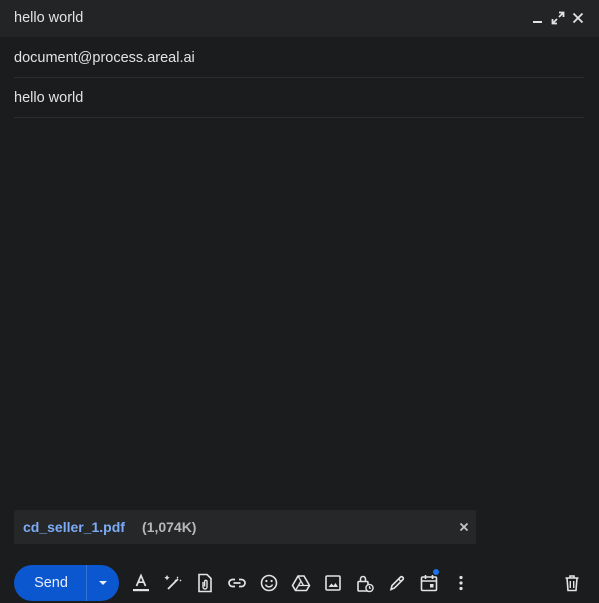 Image resolution: width=599 pixels, height=603 pixels. I want to click on notification-dot, so click(436, 572).